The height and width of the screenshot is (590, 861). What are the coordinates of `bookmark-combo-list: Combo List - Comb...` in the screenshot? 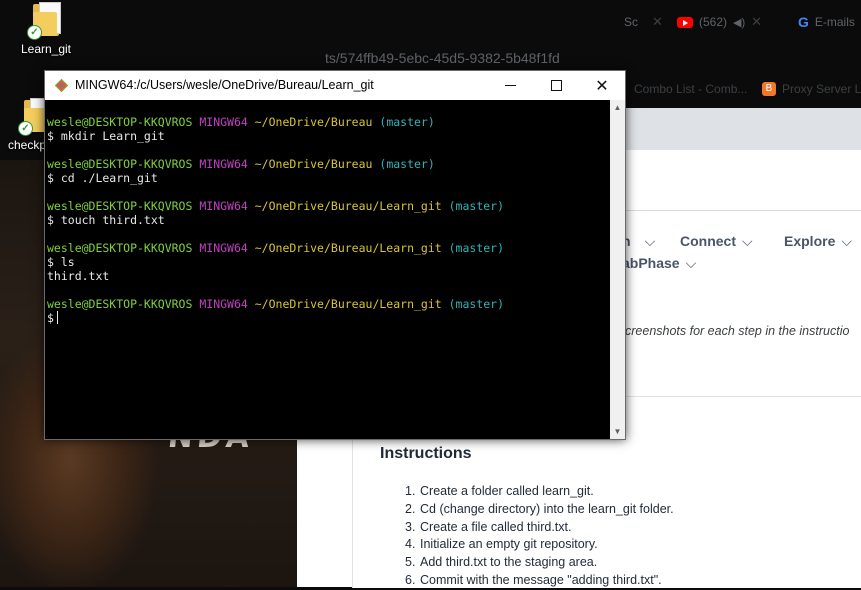 It's located at (690, 89).